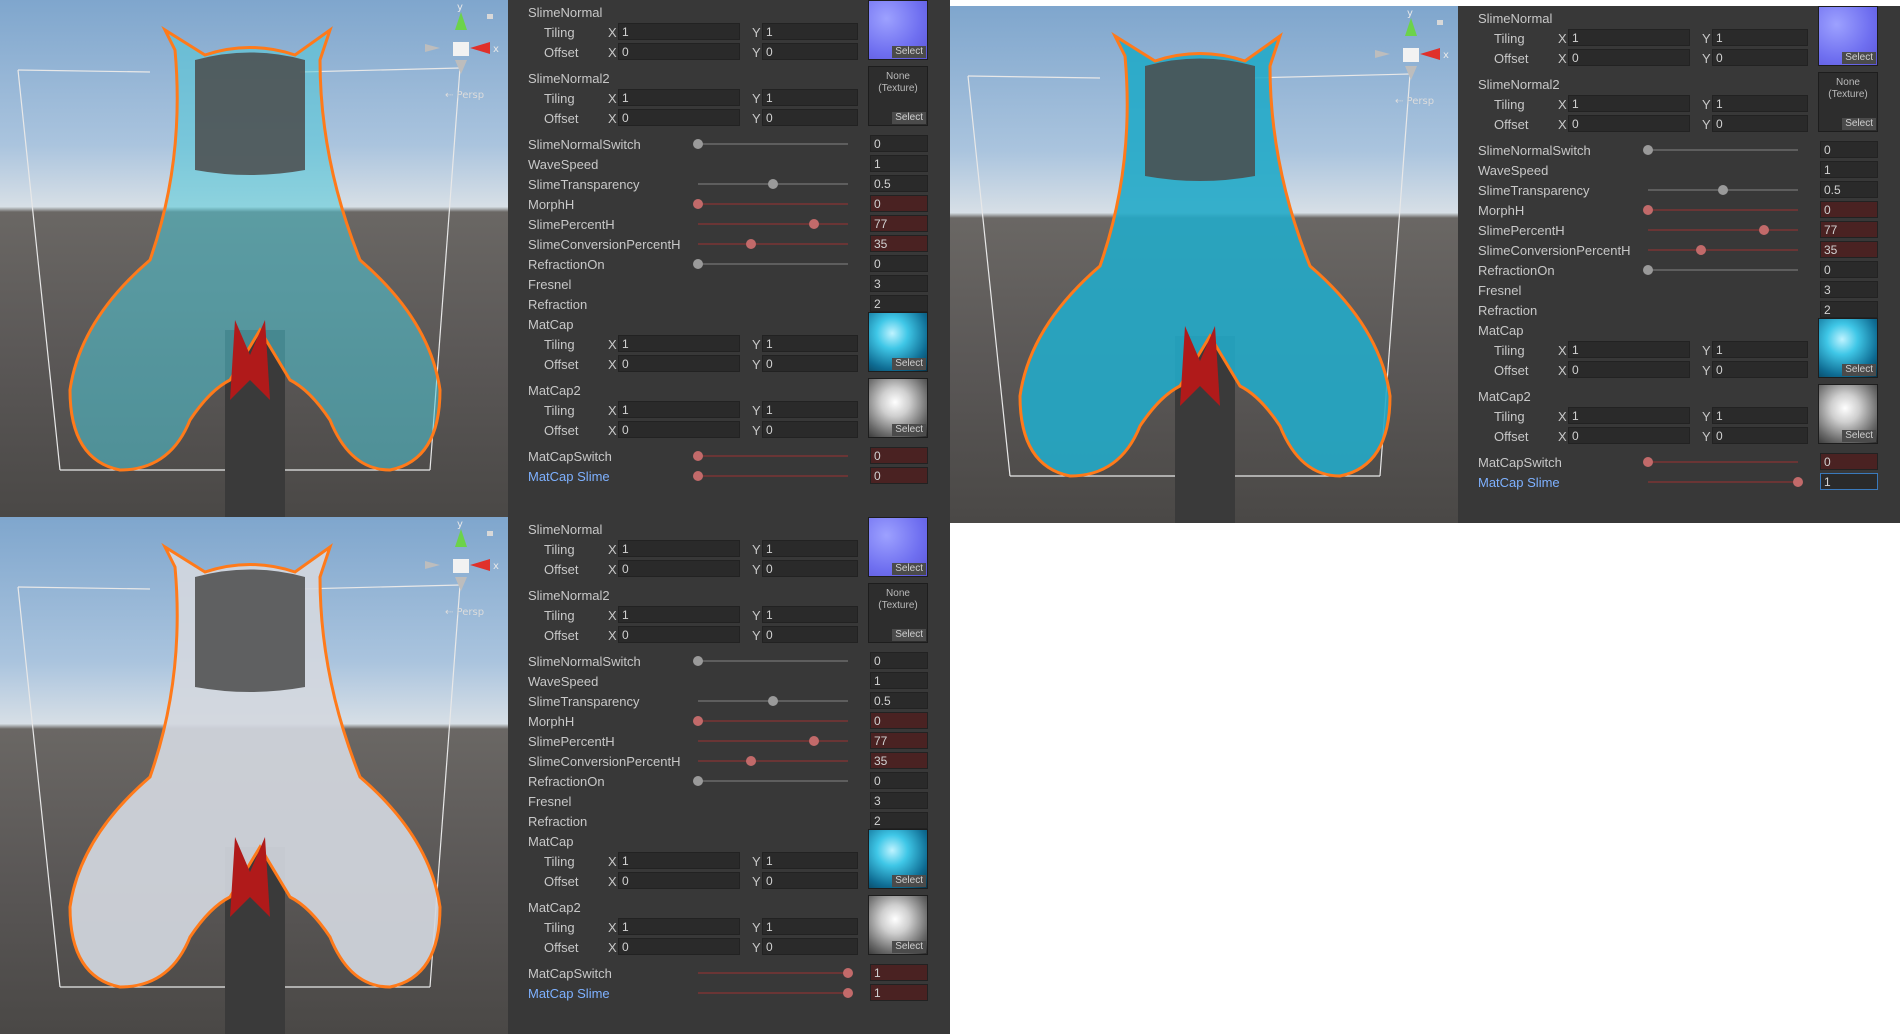  Describe the element at coordinates (1849, 169) in the screenshot. I see `wave-speed-value: 1` at that location.